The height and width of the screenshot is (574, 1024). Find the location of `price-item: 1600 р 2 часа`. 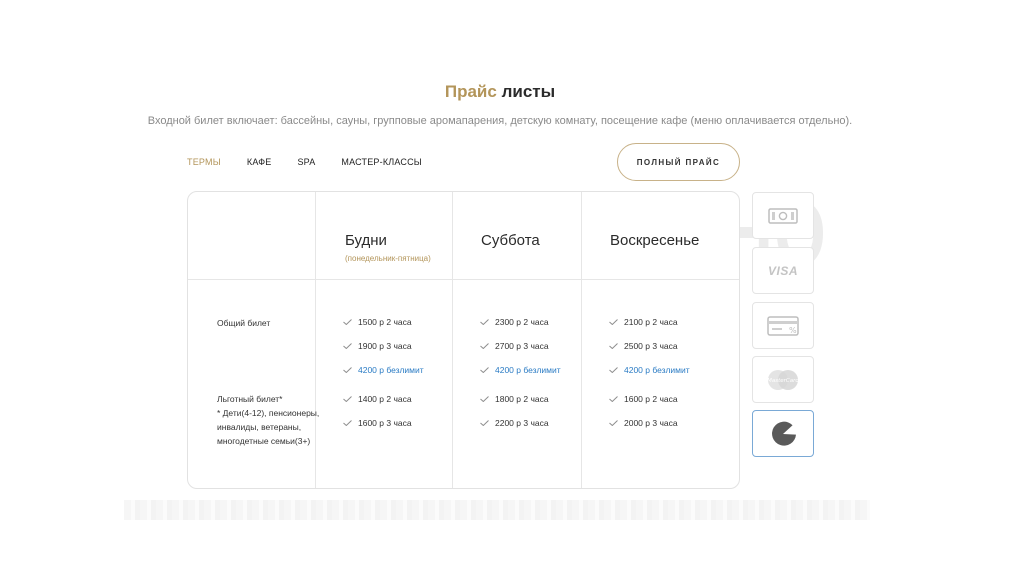

price-item: 1600 р 2 часа is located at coordinates (643, 399).